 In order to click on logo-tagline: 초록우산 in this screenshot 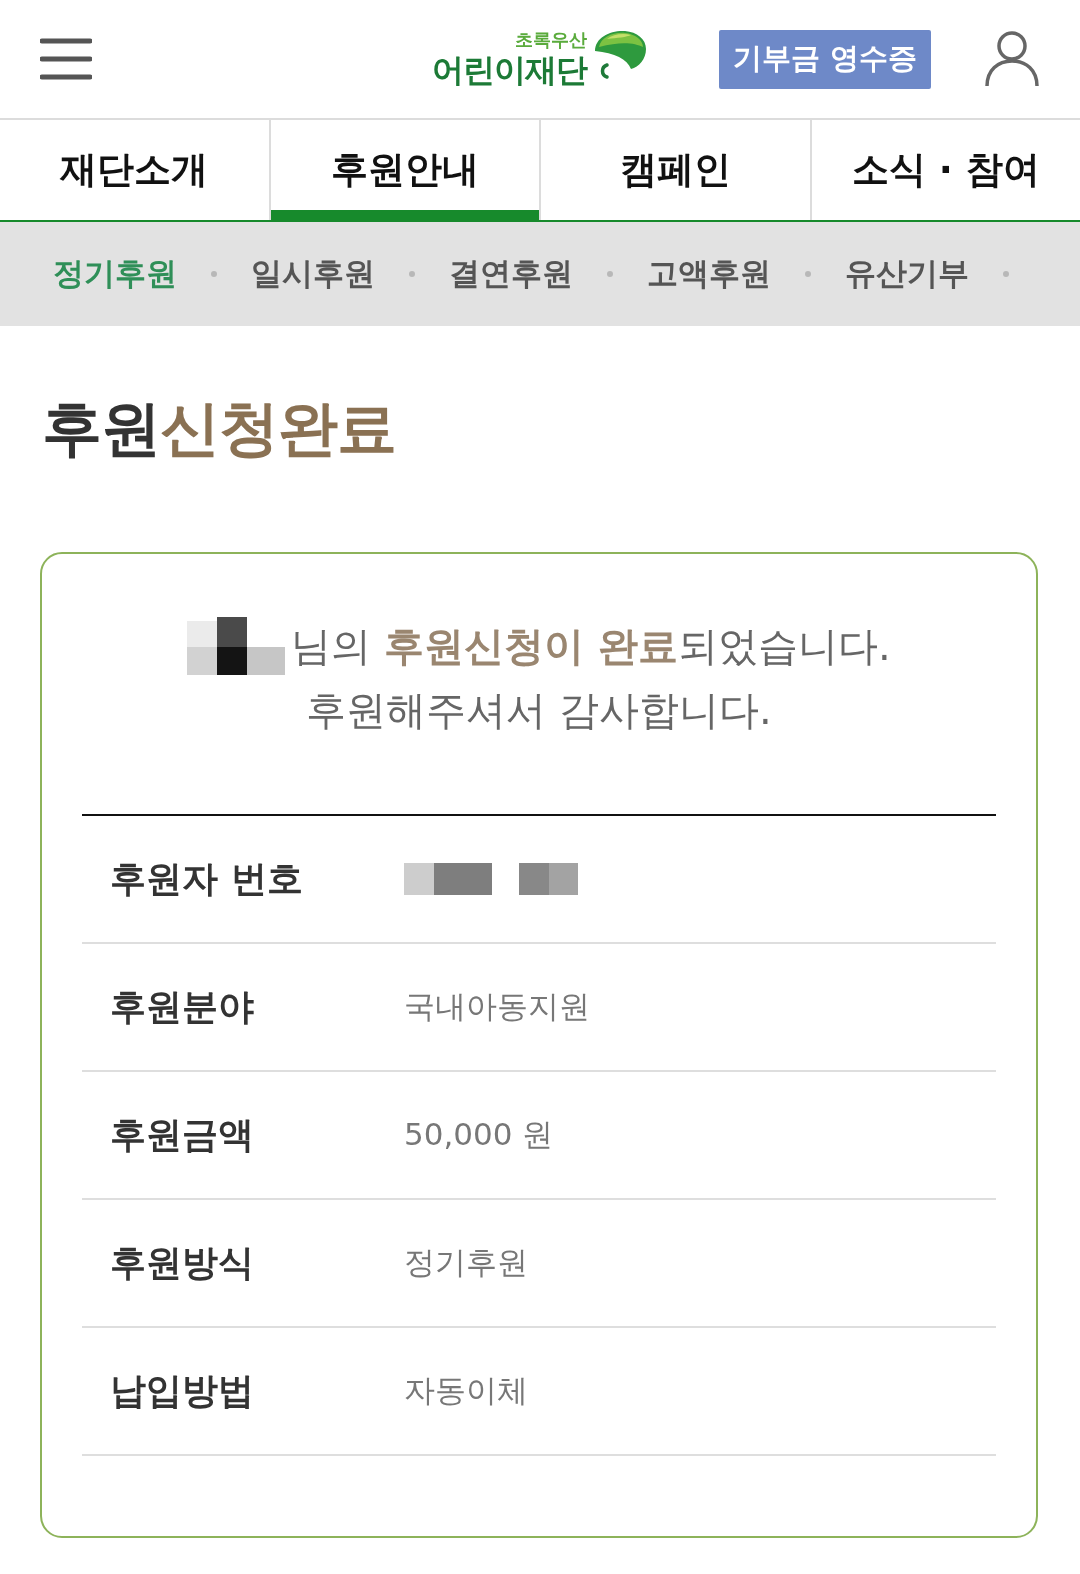, I will do `click(551, 40)`.